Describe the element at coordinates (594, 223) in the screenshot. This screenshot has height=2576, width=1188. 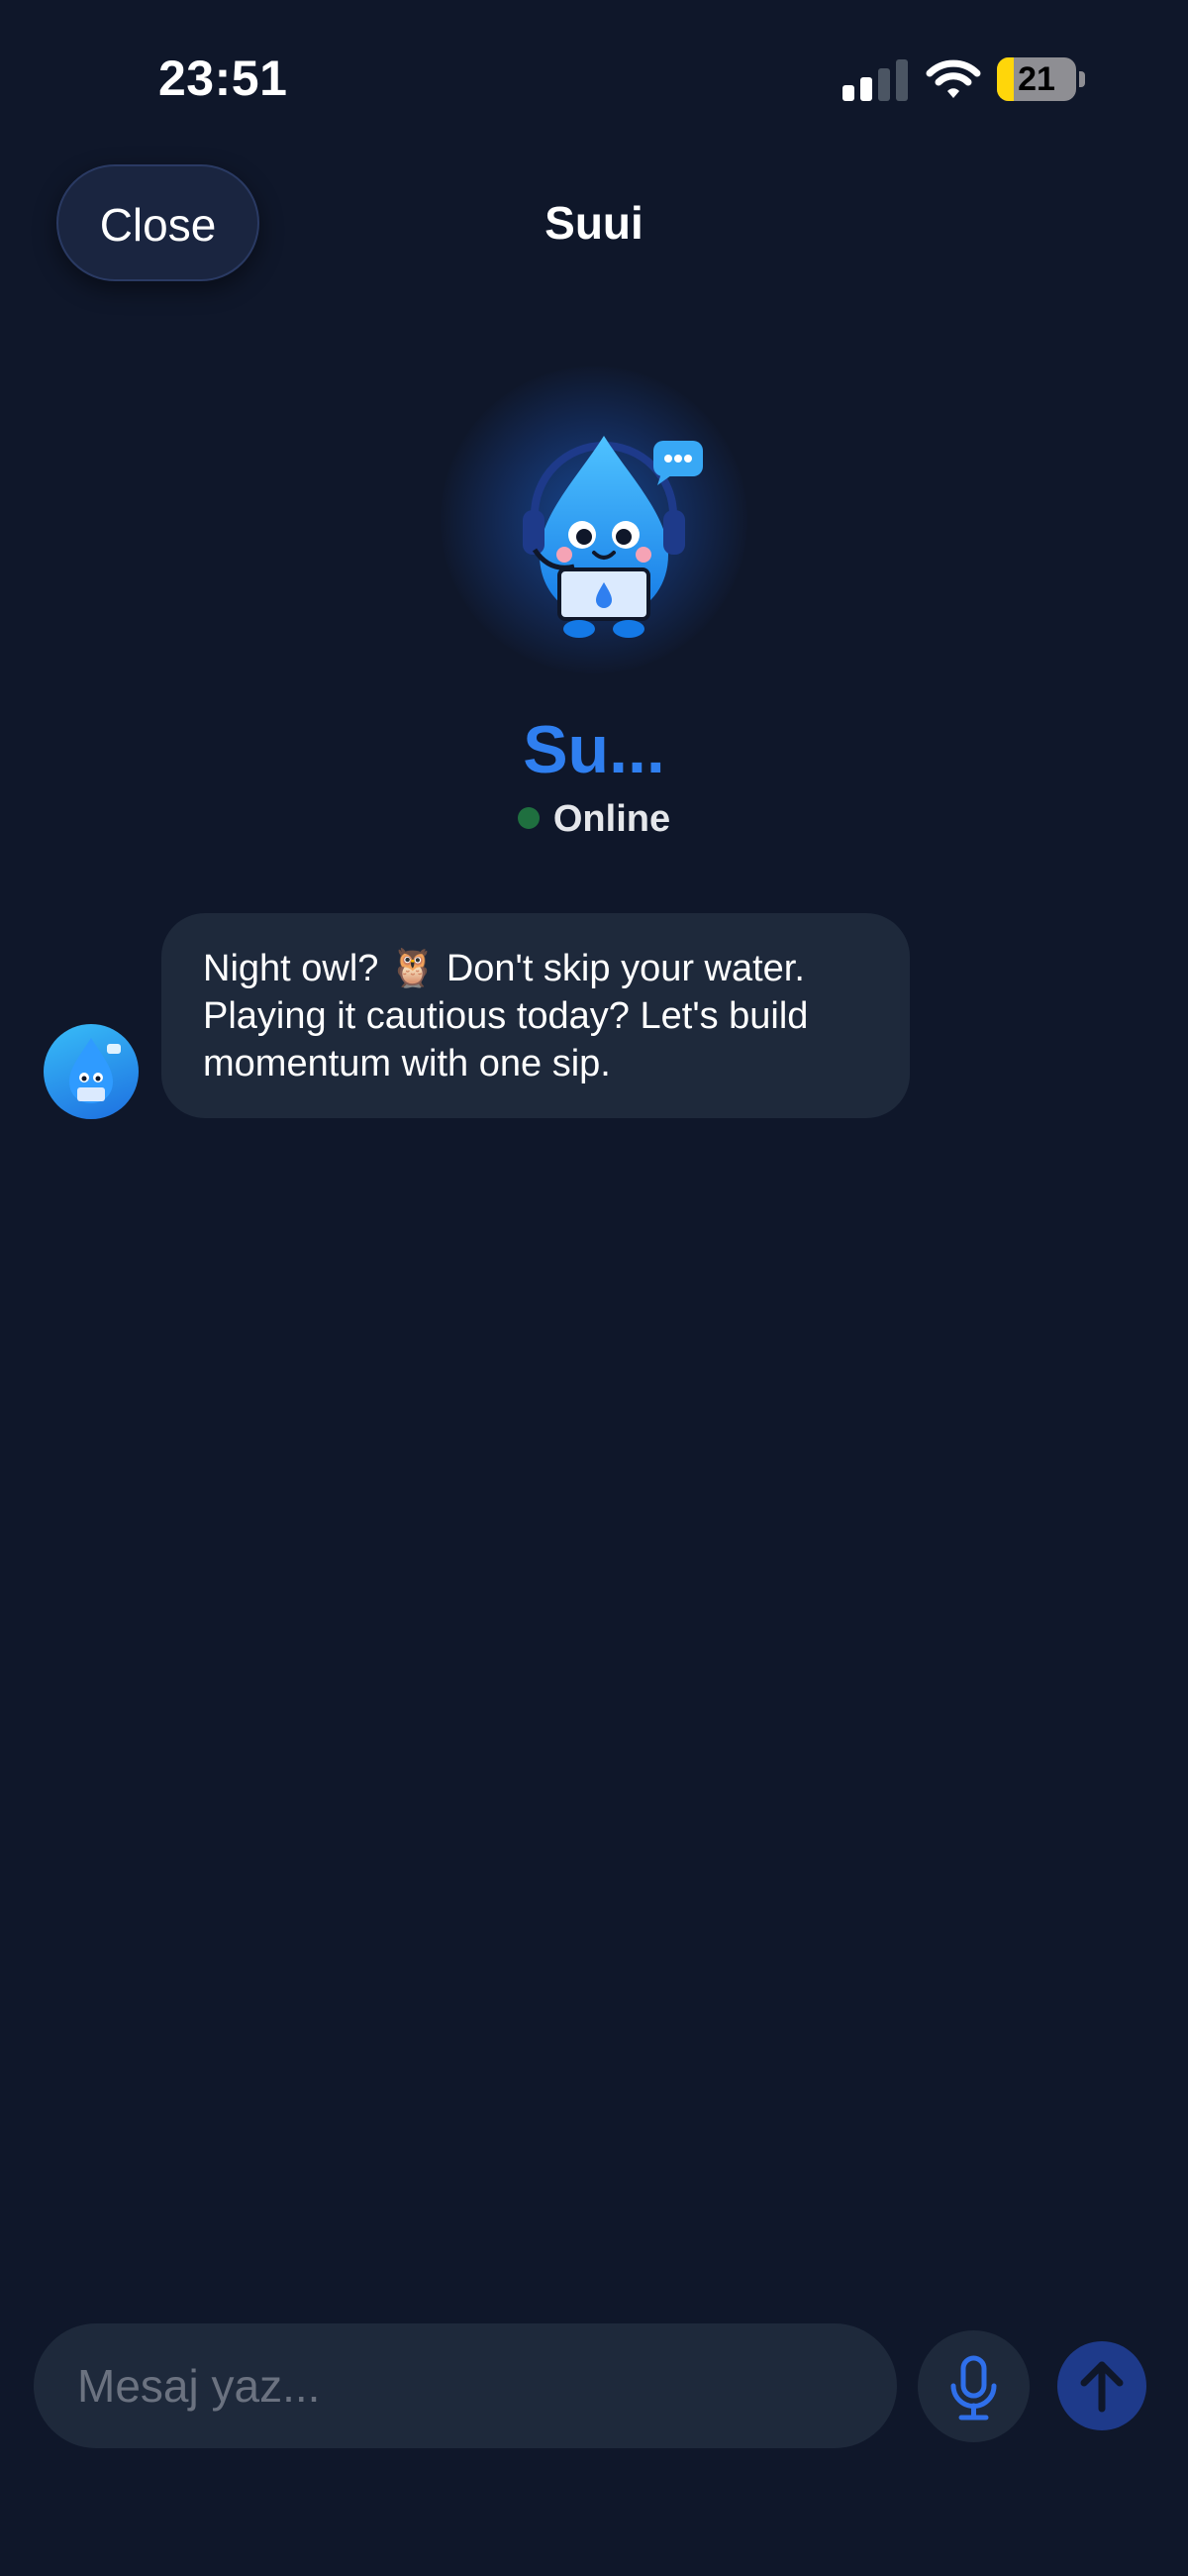
I see `page-title: Suui` at that location.